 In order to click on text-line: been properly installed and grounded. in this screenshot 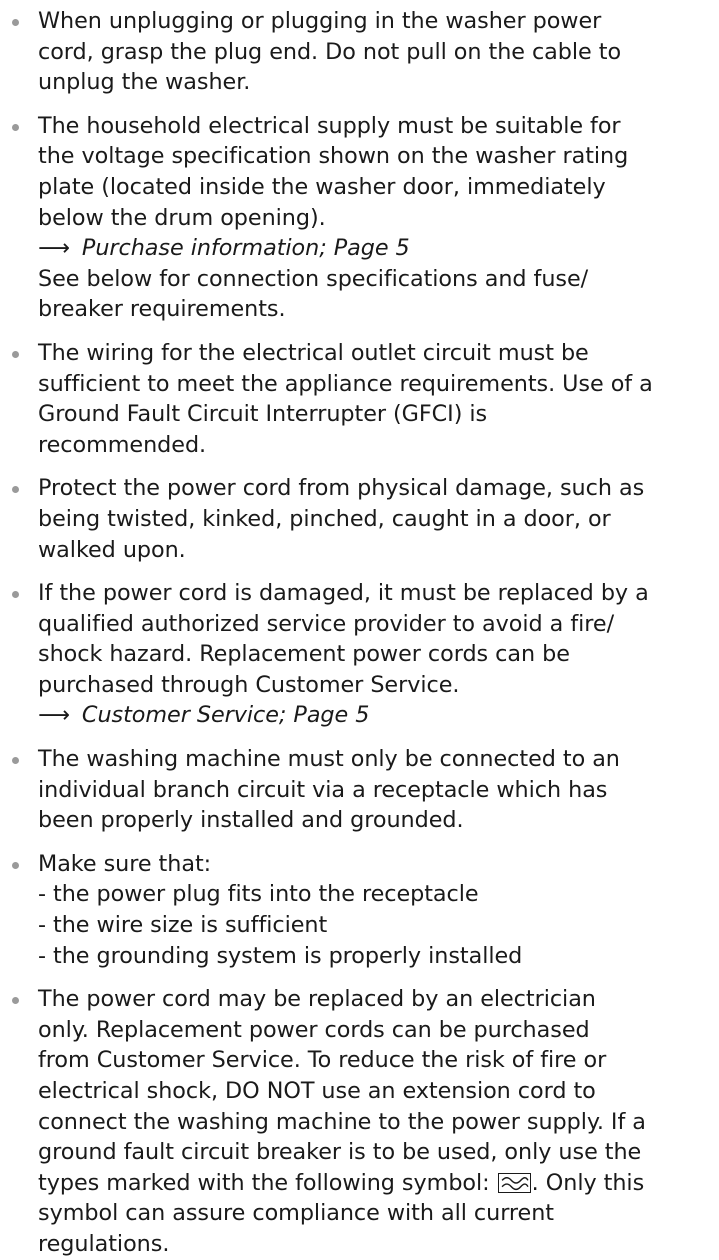, I will do `click(251, 820)`.